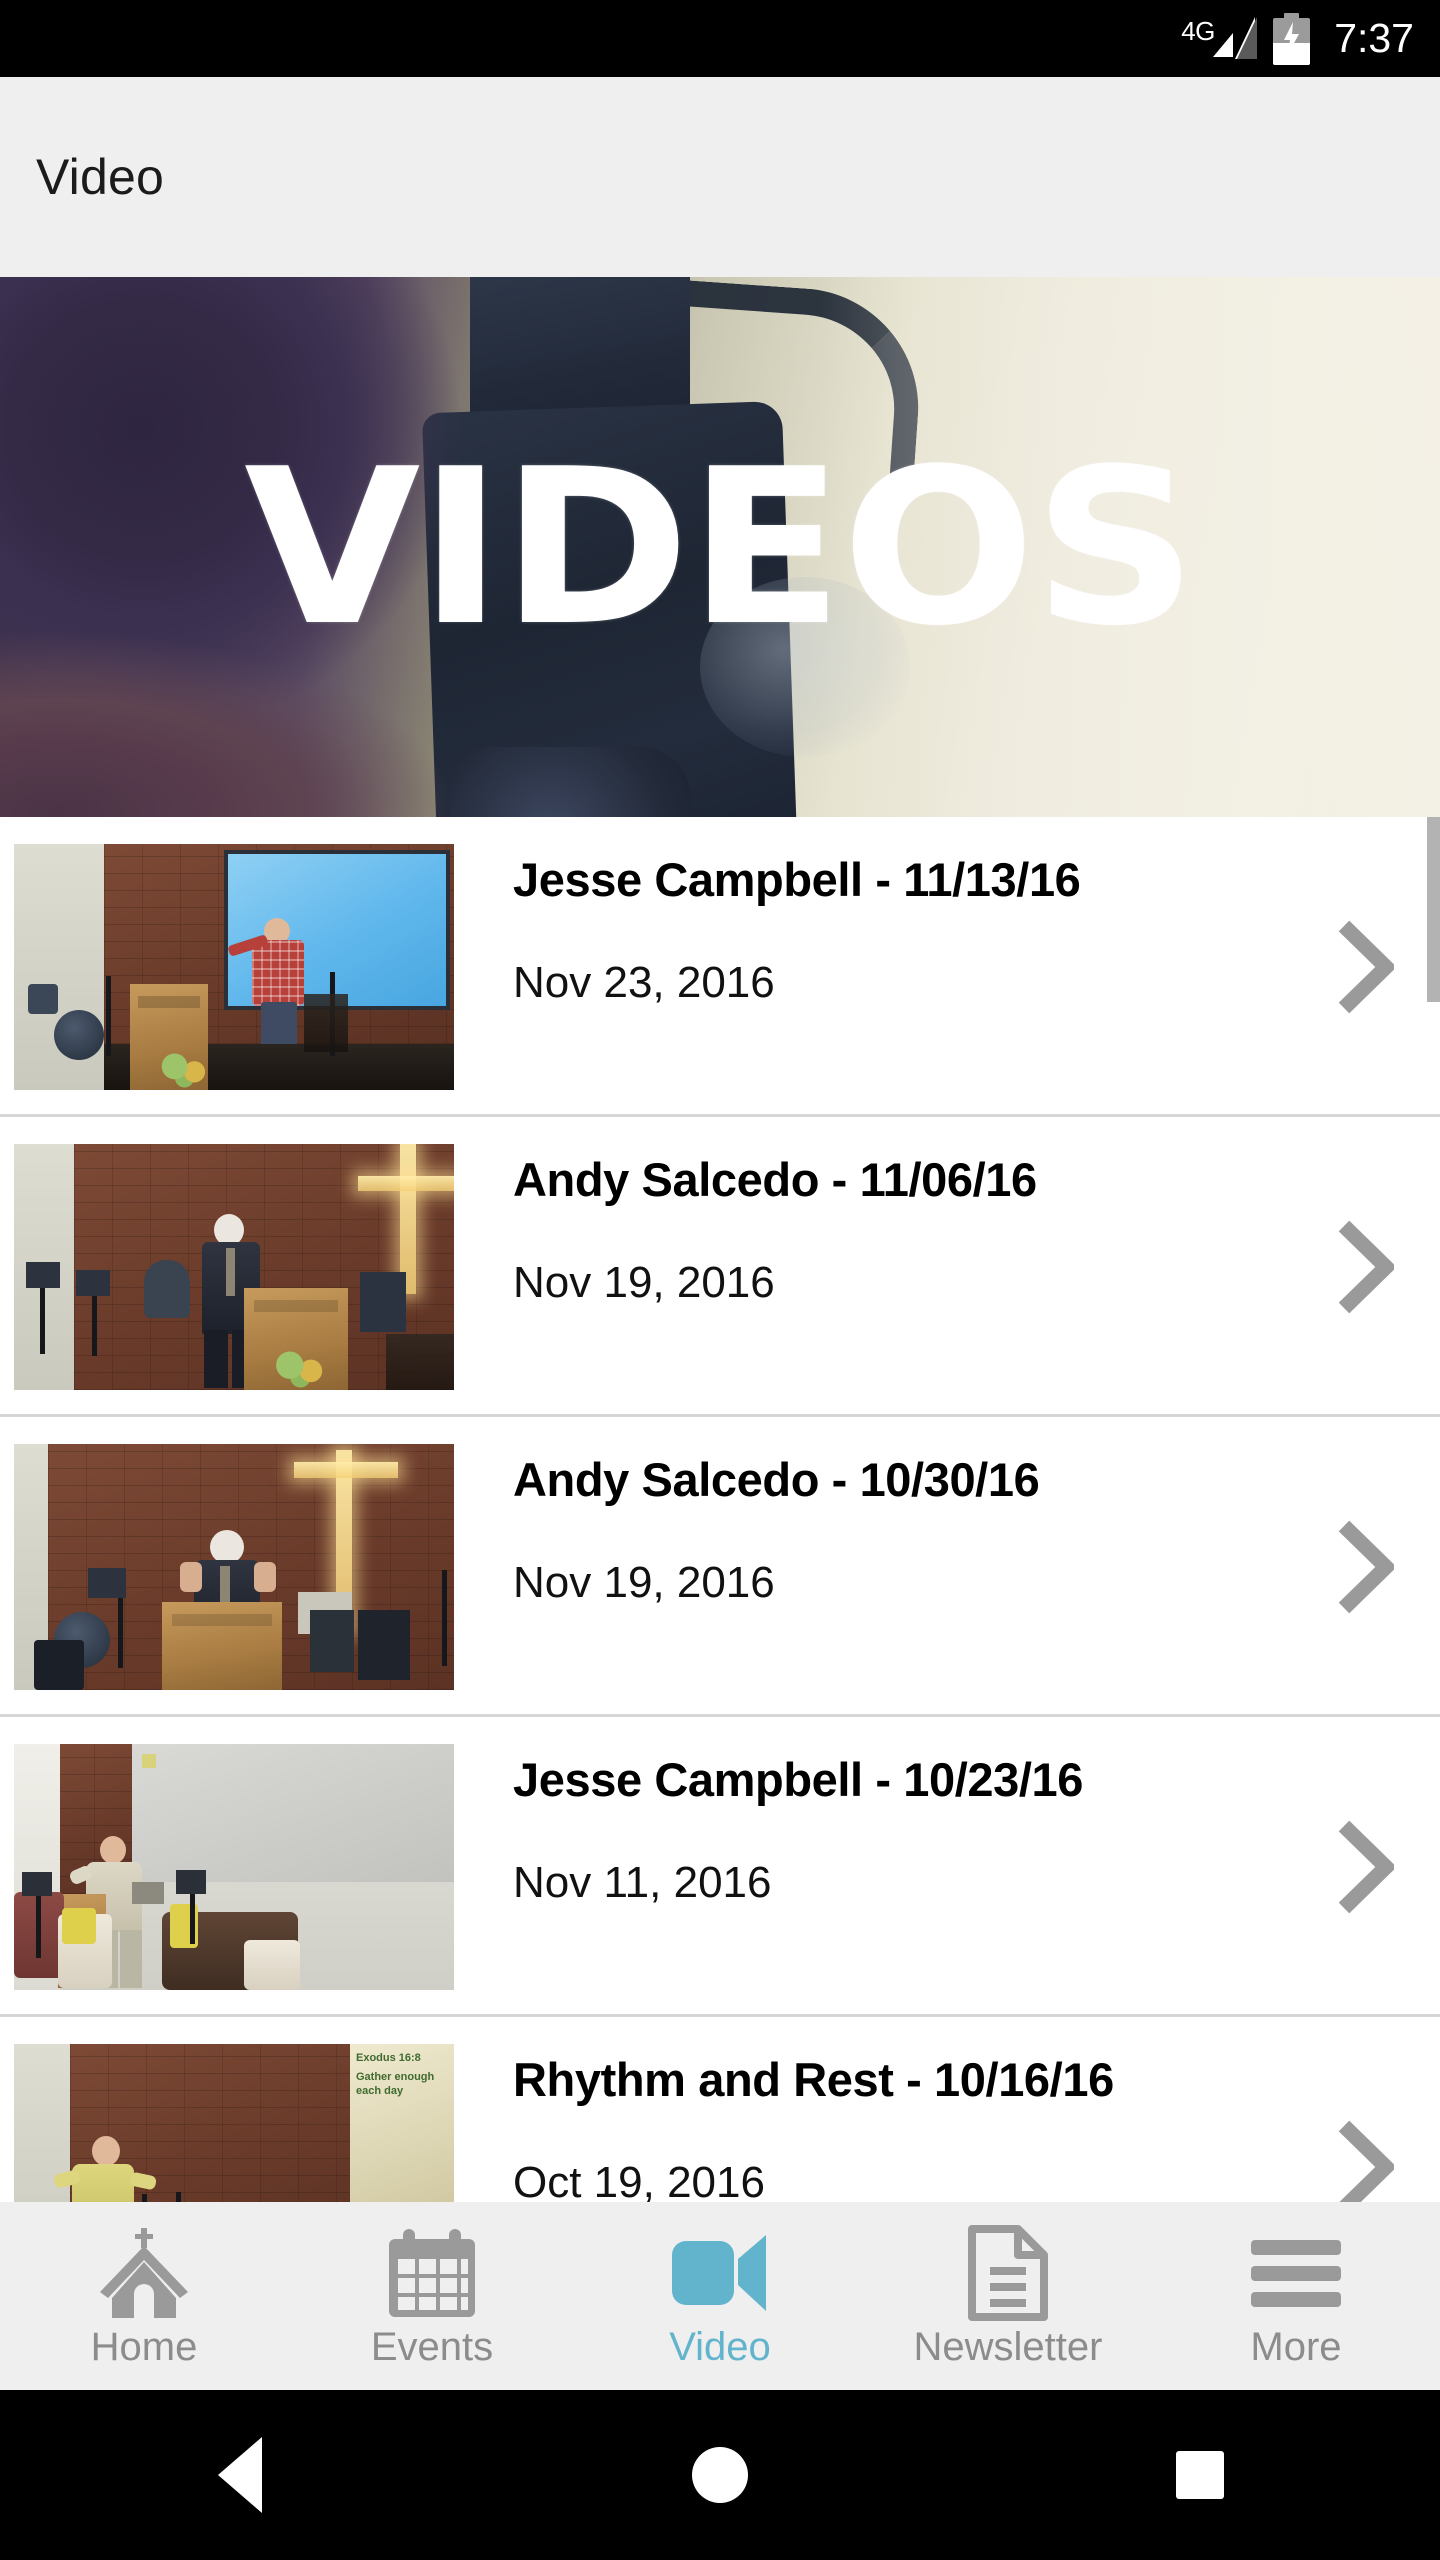  What do you see at coordinates (1008, 2273) in the screenshot?
I see `document-icon` at bounding box center [1008, 2273].